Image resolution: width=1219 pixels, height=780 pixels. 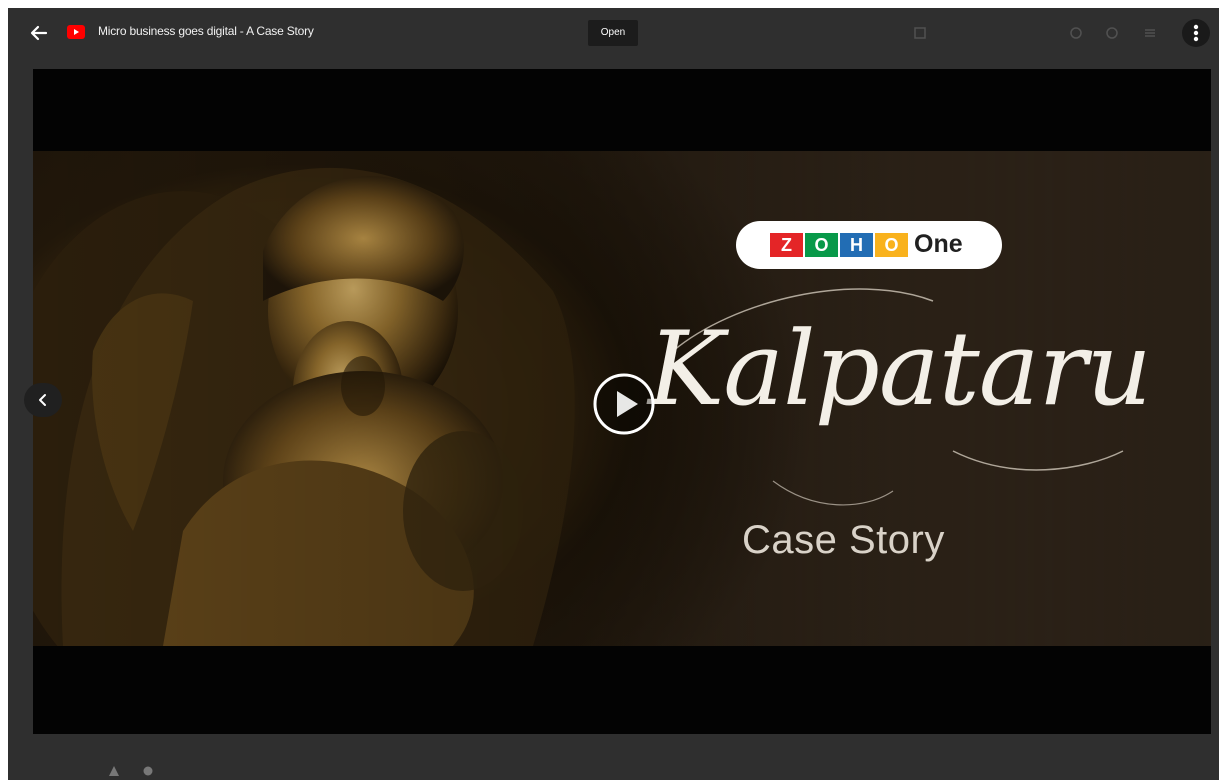 I want to click on zoho-letter-z: Z, so click(x=786, y=245).